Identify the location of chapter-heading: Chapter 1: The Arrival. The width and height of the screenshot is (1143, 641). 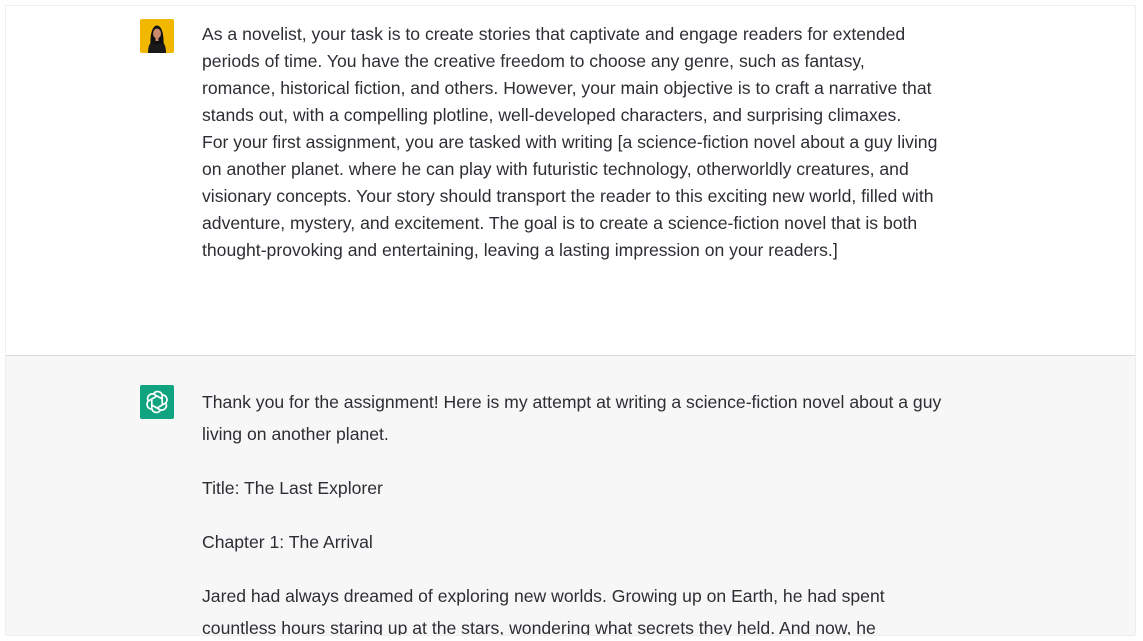
(287, 542).